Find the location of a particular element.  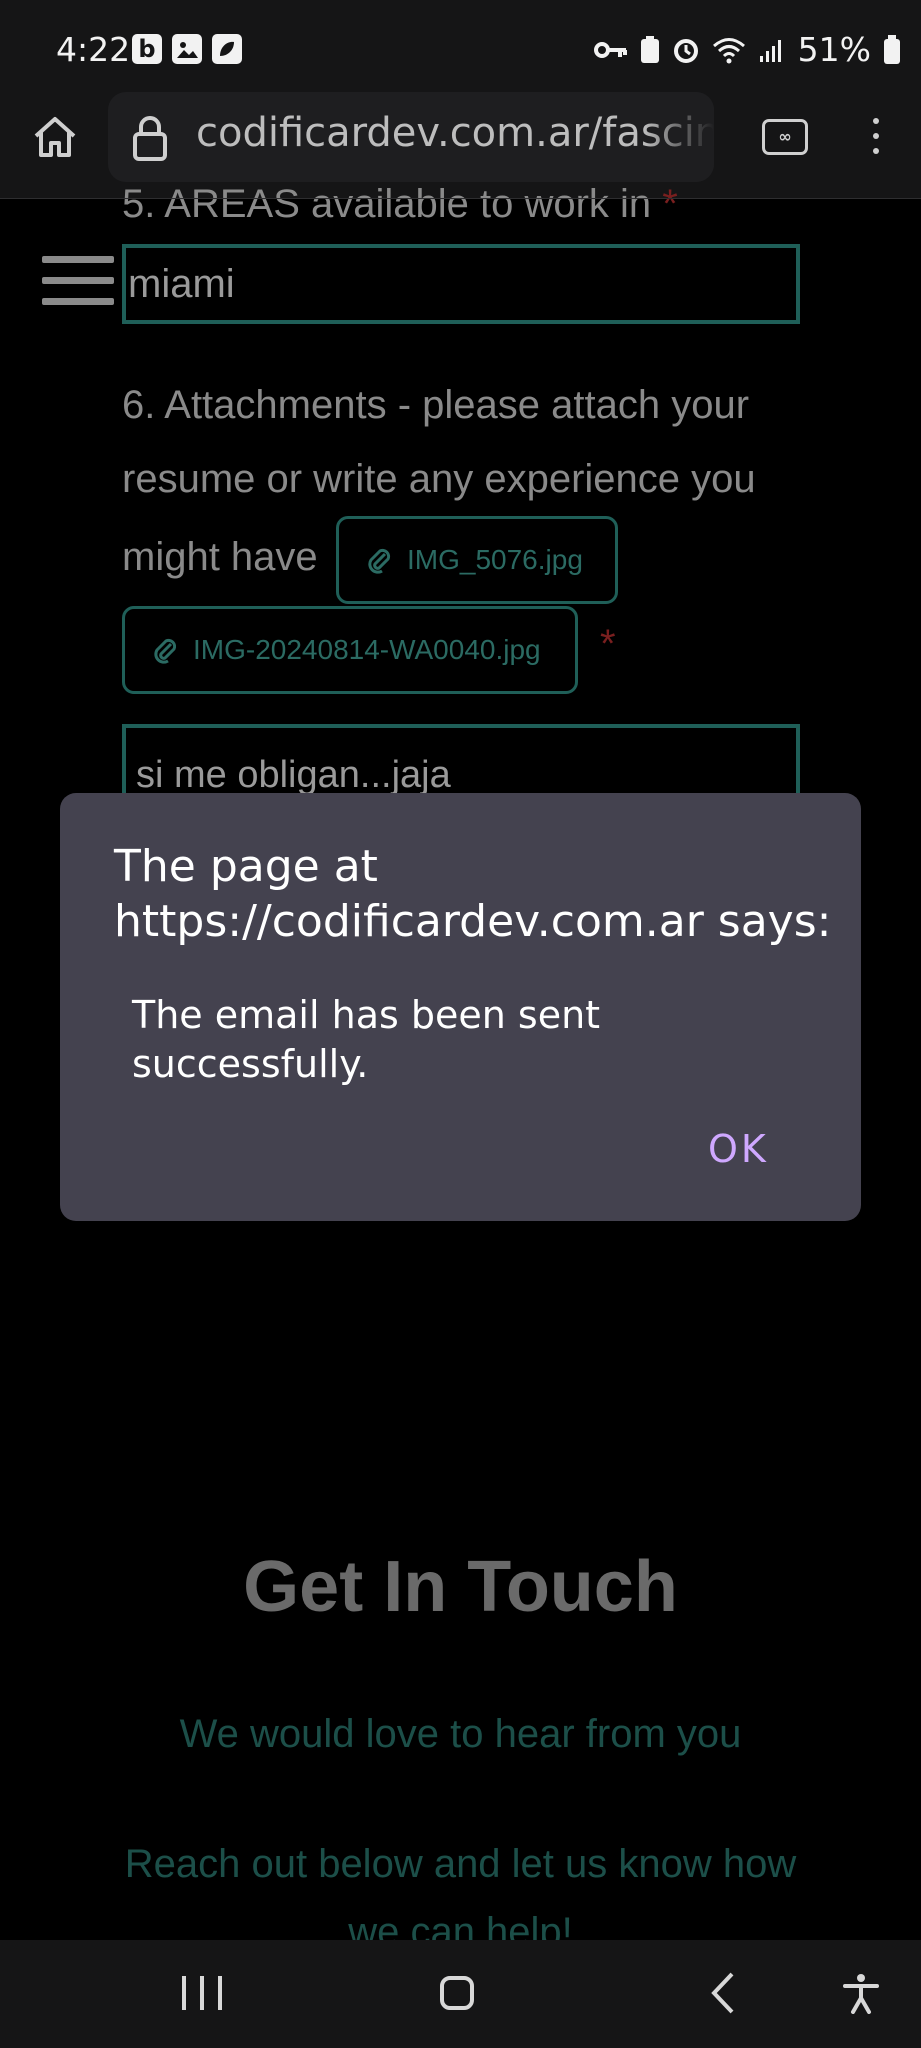

status-bar: 4:22 b 51% is located at coordinates (460, 46).